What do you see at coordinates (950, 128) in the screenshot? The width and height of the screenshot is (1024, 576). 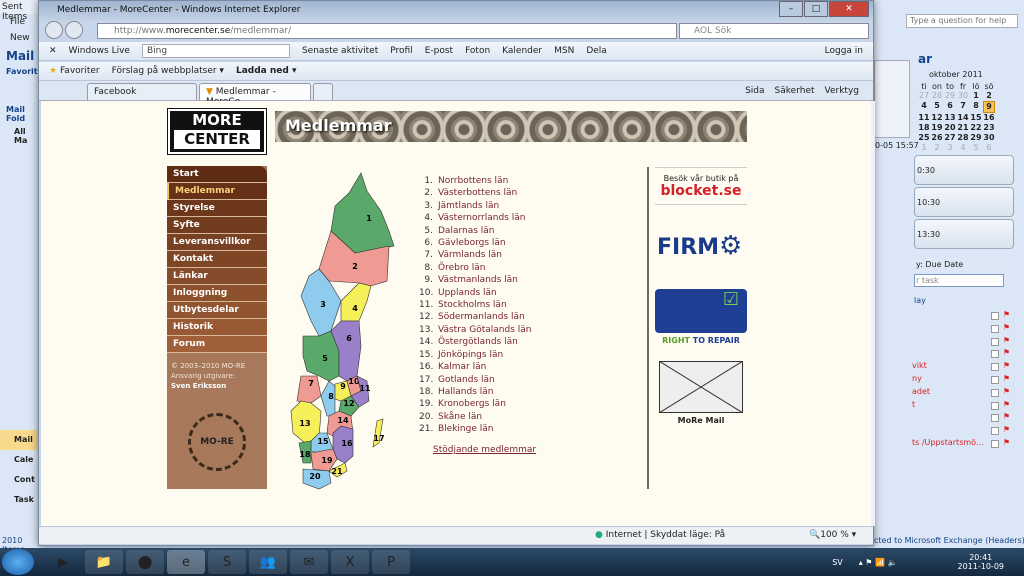 I see `calendar-day: 20` at bounding box center [950, 128].